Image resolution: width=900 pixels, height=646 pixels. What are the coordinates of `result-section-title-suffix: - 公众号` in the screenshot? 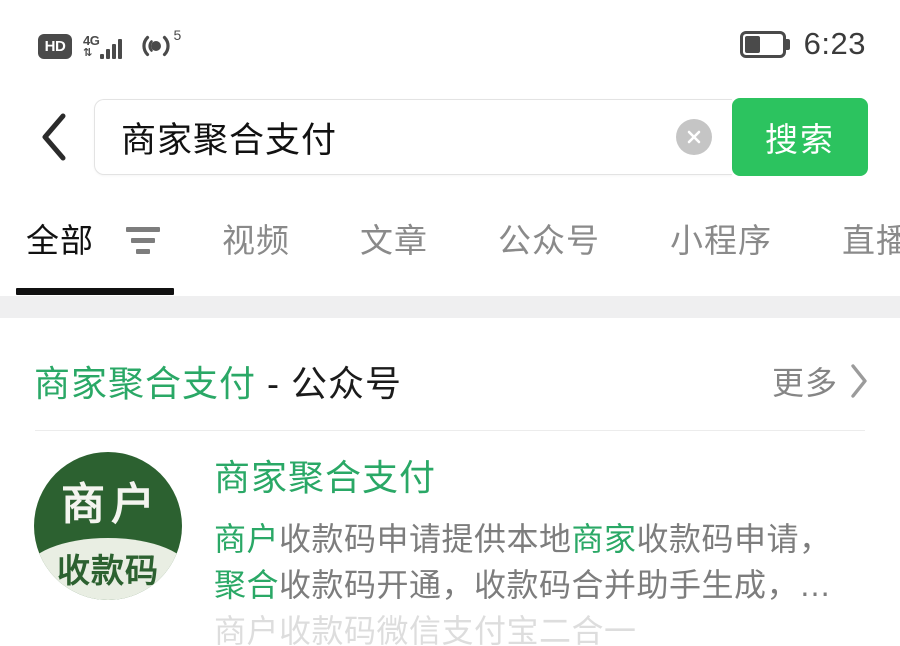 It's located at (329, 383).